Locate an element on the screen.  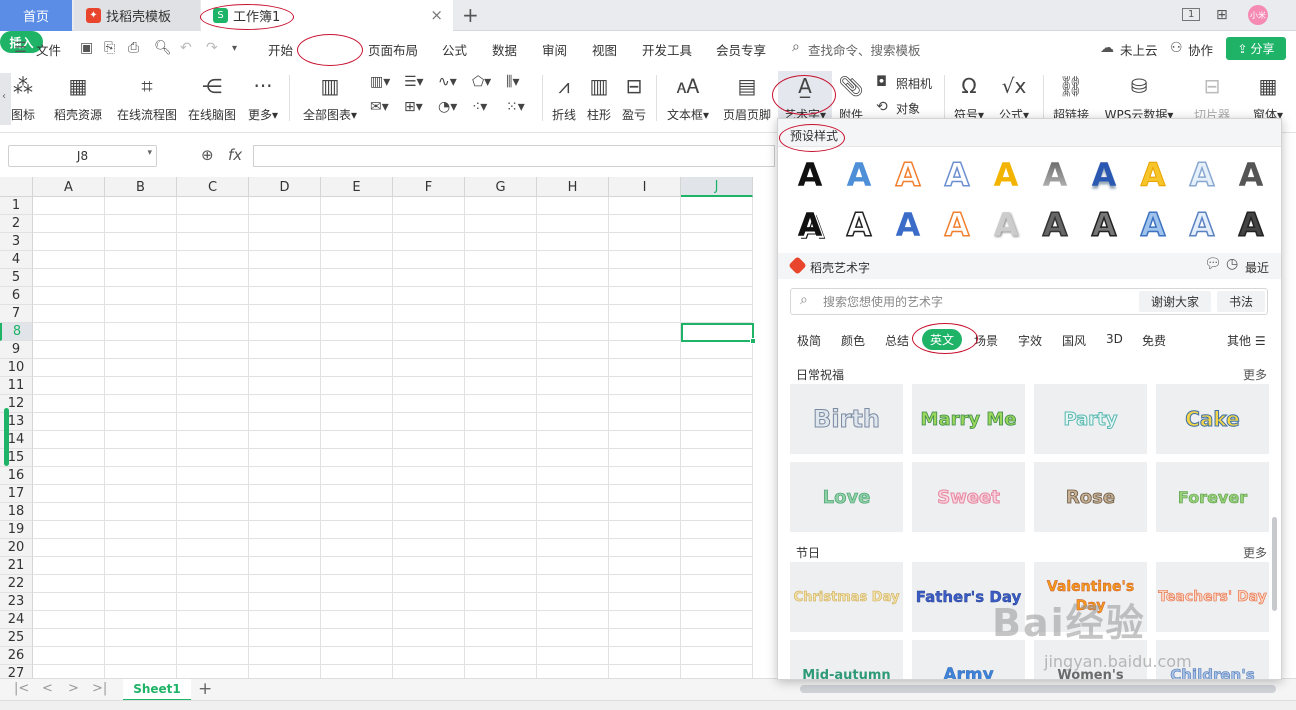
column-header: B is located at coordinates (141, 187).